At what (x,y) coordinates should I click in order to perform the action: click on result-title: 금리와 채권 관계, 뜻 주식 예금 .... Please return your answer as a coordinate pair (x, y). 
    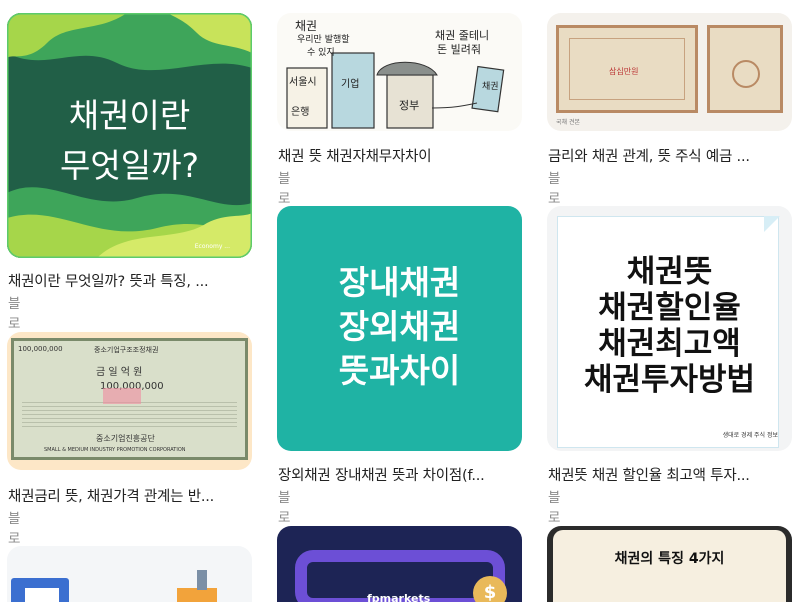
    Looking at the image, I should click on (668, 155).